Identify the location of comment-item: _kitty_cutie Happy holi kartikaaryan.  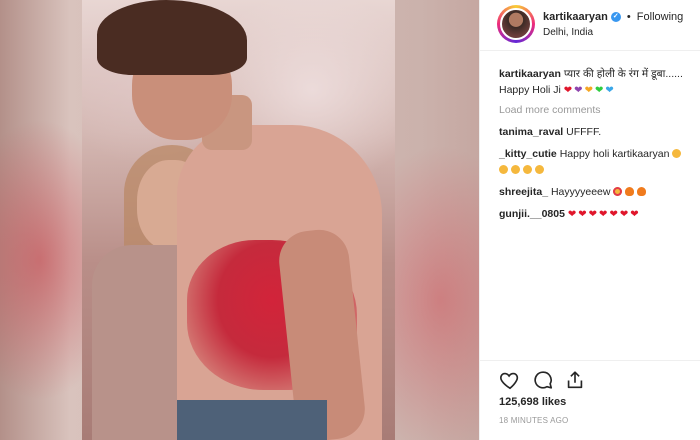
(599, 162).